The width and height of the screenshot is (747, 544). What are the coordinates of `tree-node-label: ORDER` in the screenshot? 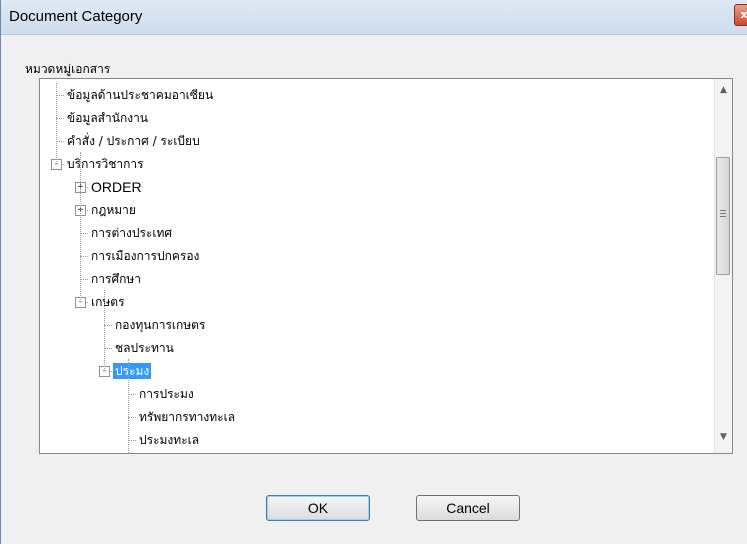 It's located at (116, 187).